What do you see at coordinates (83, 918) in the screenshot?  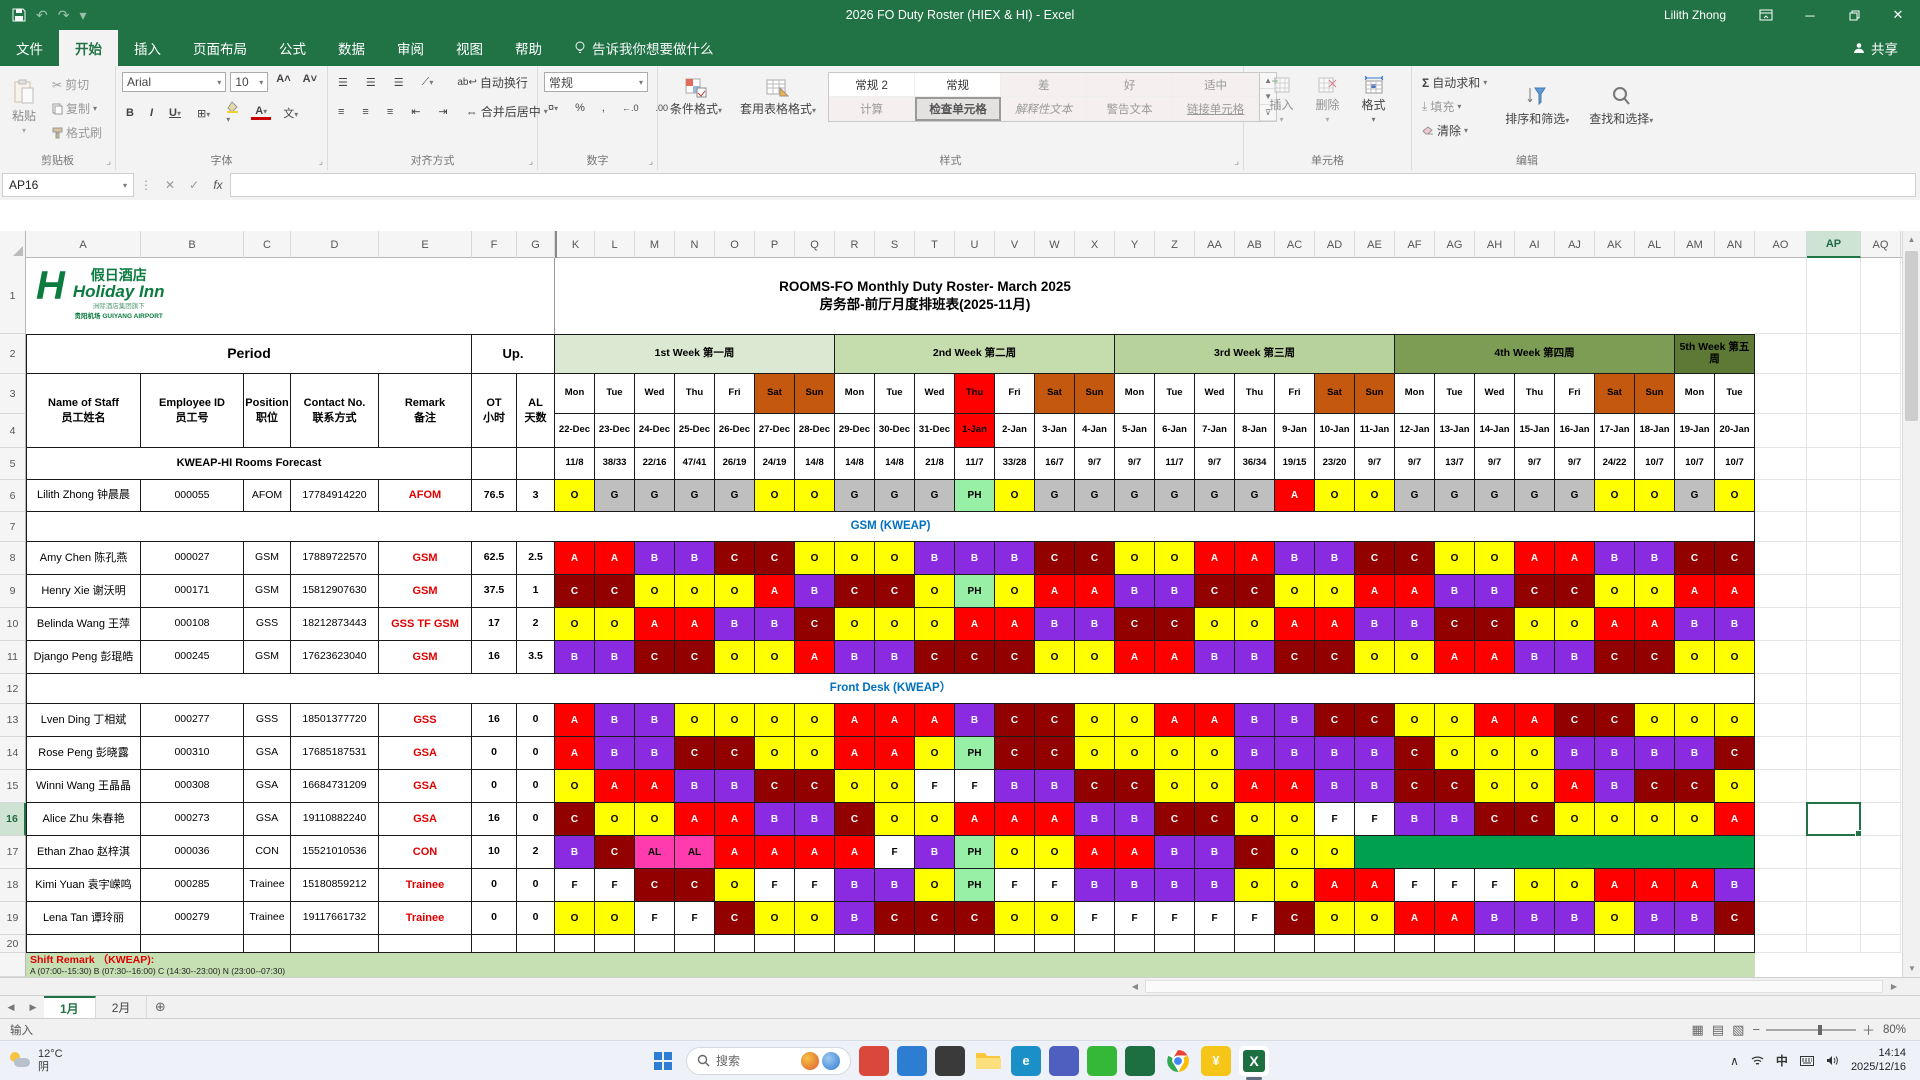 I see `staff-name: Lena Tan 谭玲丽` at bounding box center [83, 918].